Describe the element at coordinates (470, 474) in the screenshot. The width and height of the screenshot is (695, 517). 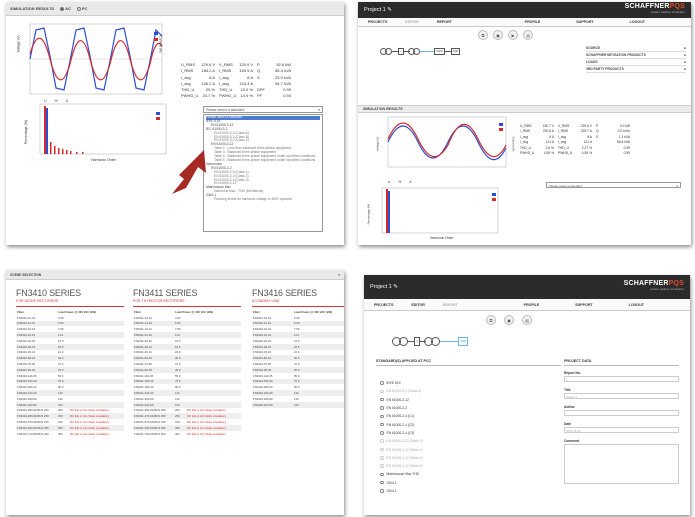
I see `standard-option: Matrixoscan Max THD` at that location.